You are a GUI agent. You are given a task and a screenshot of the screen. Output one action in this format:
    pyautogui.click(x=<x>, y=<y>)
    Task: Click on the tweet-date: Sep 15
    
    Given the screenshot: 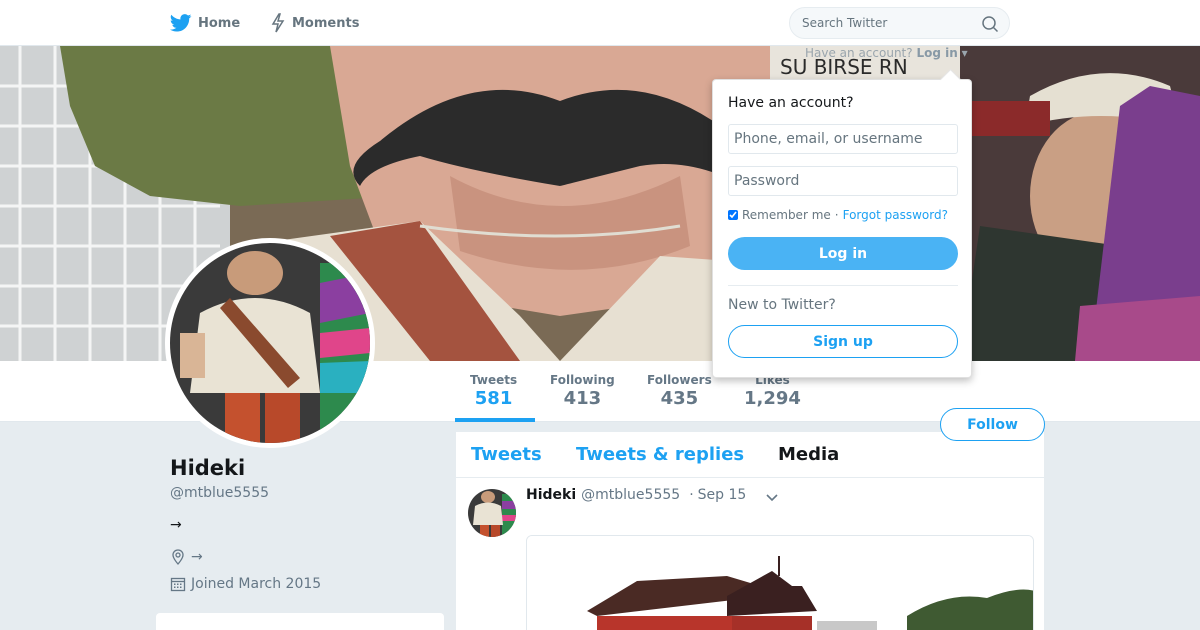 What is the action you would take?
    pyautogui.click(x=722, y=495)
    